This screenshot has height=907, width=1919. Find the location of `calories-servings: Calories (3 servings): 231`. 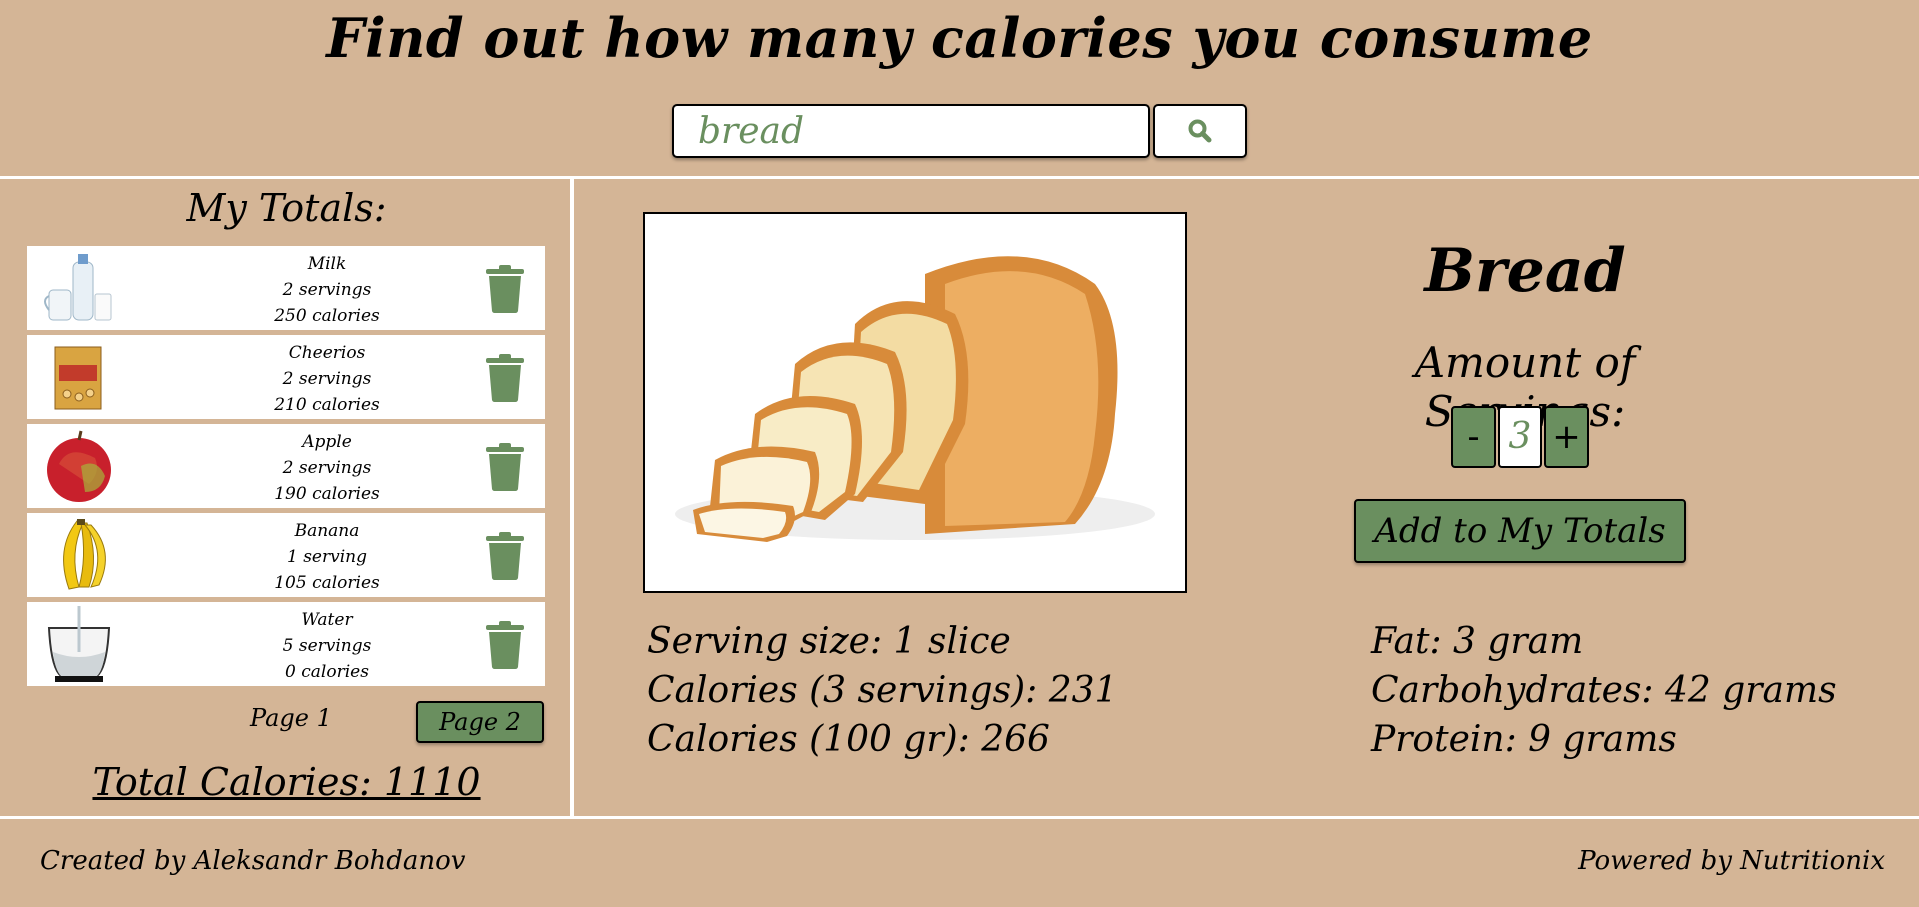

calories-servings: Calories (3 servings): 231 is located at coordinates (882, 690).